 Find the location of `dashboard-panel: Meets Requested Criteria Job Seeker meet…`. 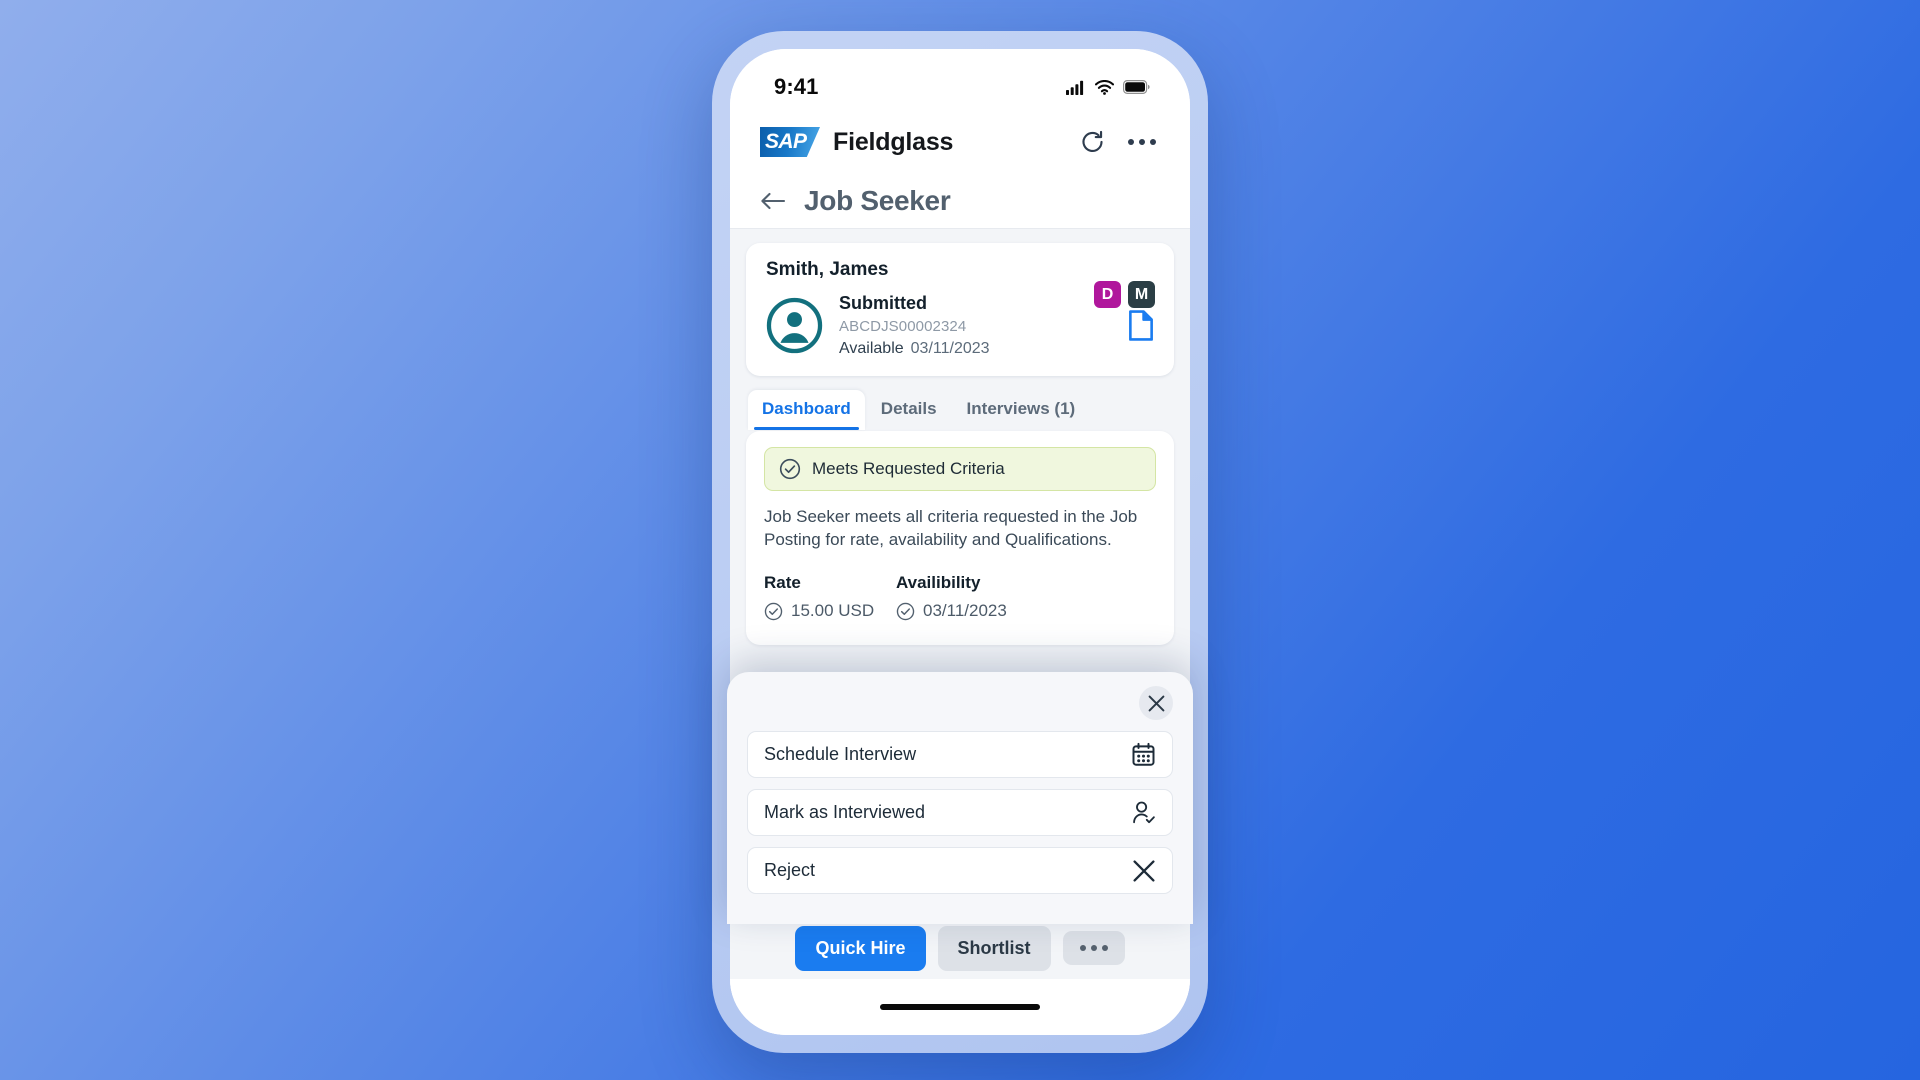

dashboard-panel: Meets Requested Criteria Job Seeker meet… is located at coordinates (960, 538).